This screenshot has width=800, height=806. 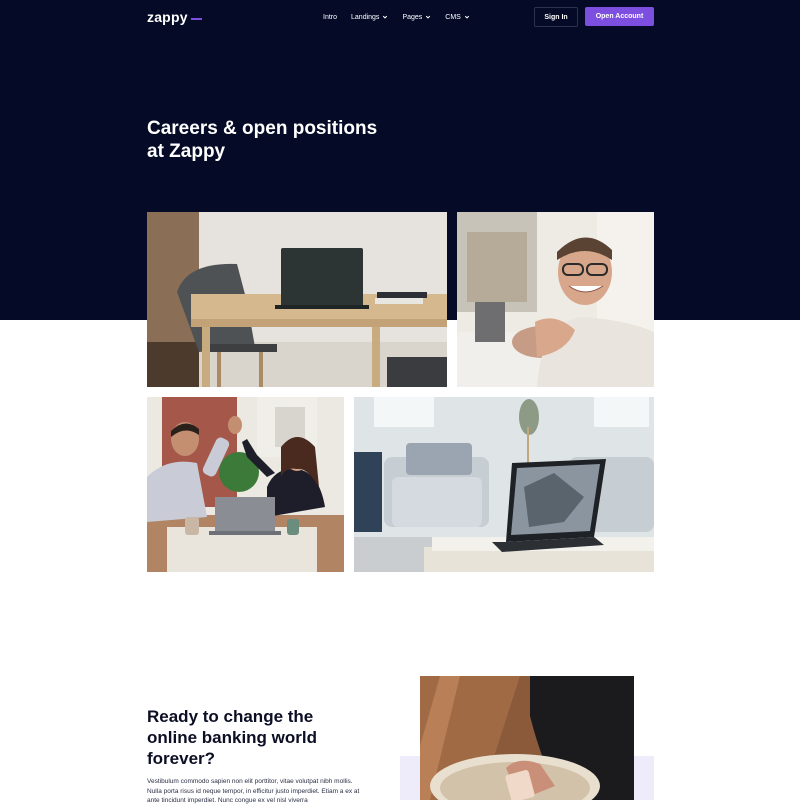 I want to click on logo: zappy, so click(x=174, y=17).